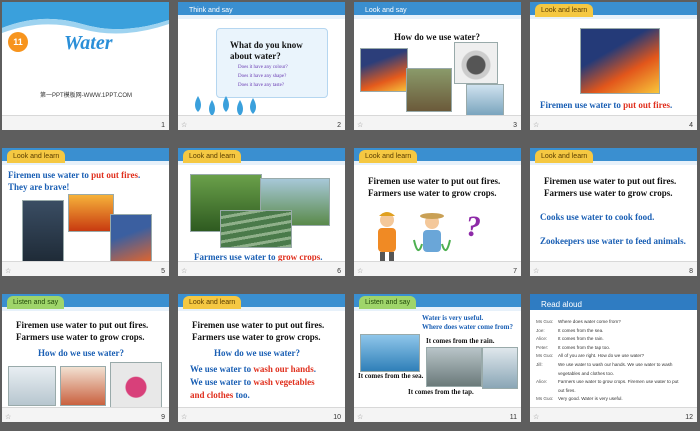 This screenshot has width=700, height=431. I want to click on slide-tab: Think and say, so click(211, 10).